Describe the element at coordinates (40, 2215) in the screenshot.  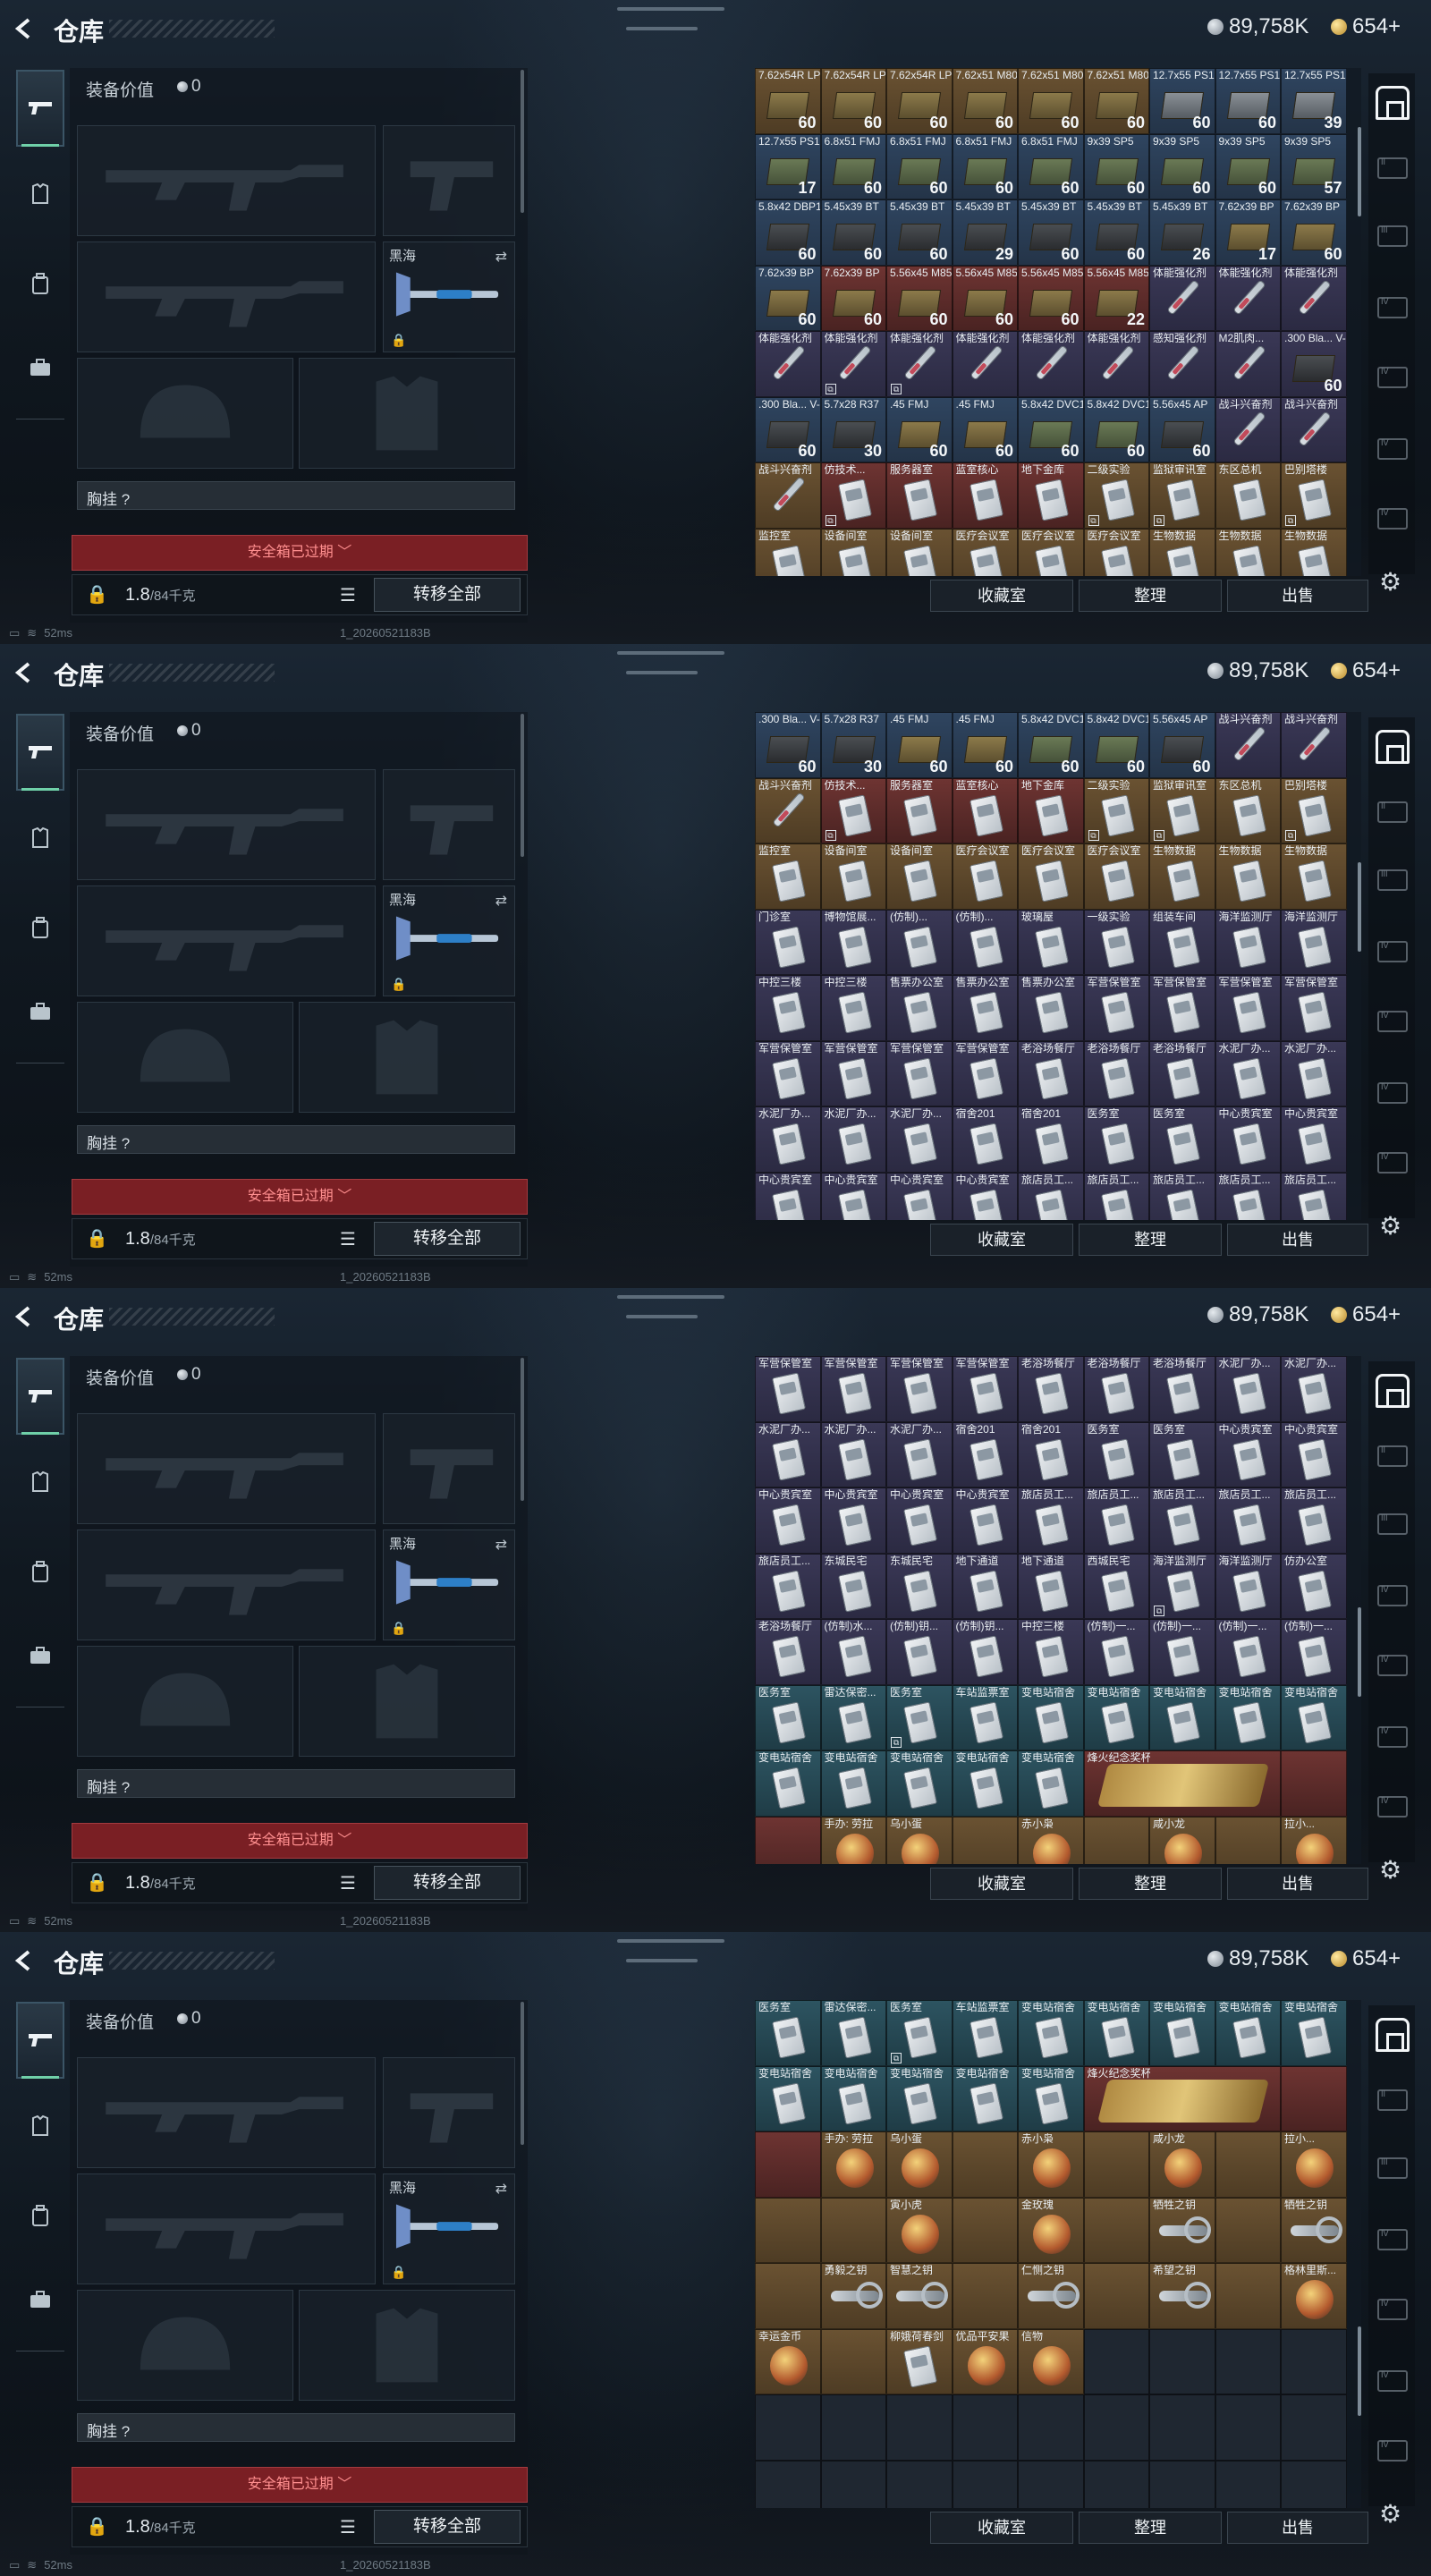
I see `nav-tab-backpack` at that location.